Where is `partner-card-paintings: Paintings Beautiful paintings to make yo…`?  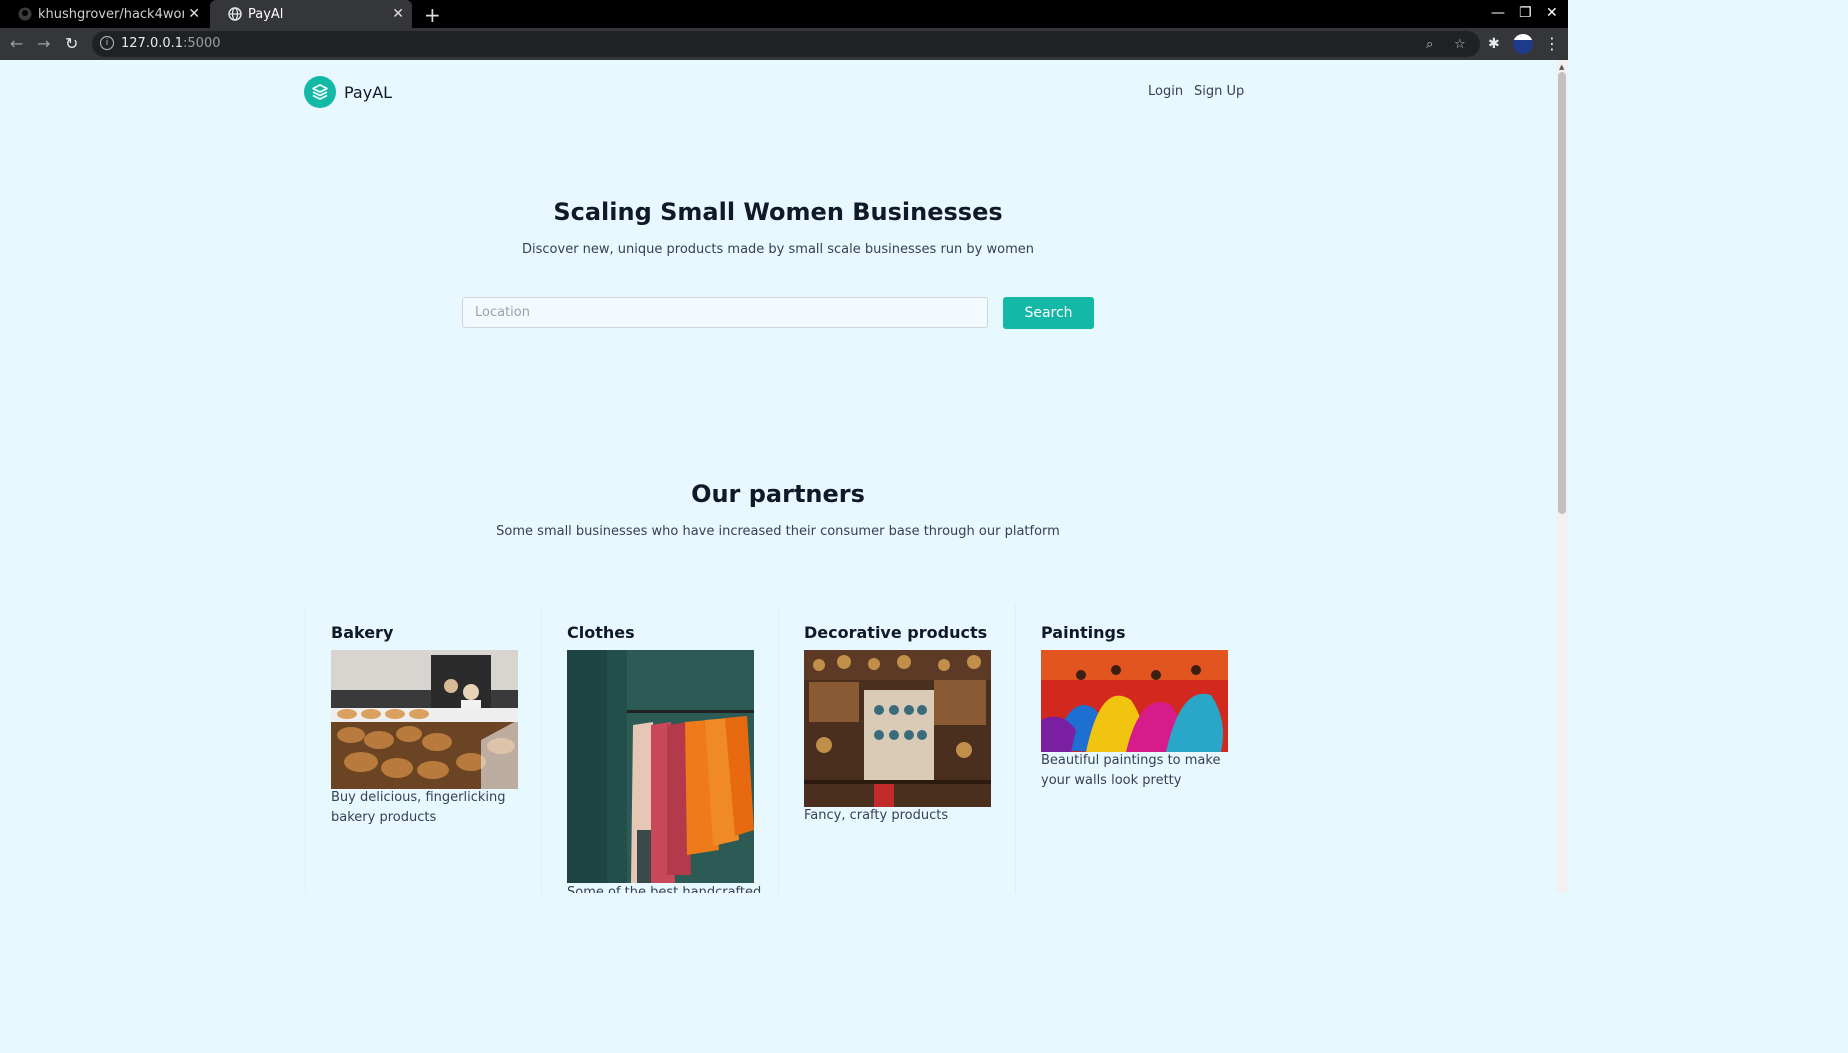
partner-card-paintings: Paintings Beautiful paintings to make yo… is located at coordinates (1133, 749).